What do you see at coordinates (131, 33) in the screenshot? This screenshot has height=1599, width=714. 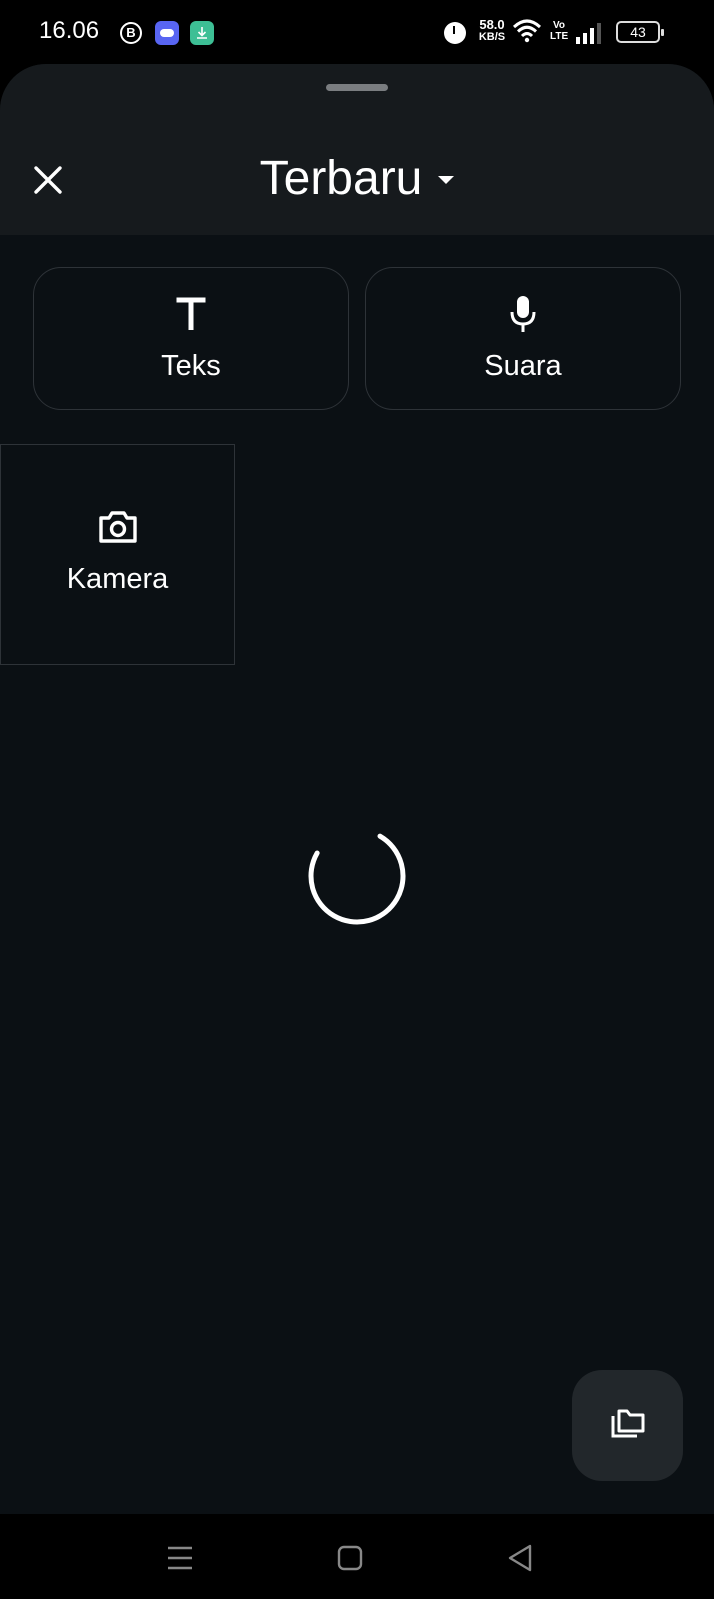 I see `b-notification-icon: B` at bounding box center [131, 33].